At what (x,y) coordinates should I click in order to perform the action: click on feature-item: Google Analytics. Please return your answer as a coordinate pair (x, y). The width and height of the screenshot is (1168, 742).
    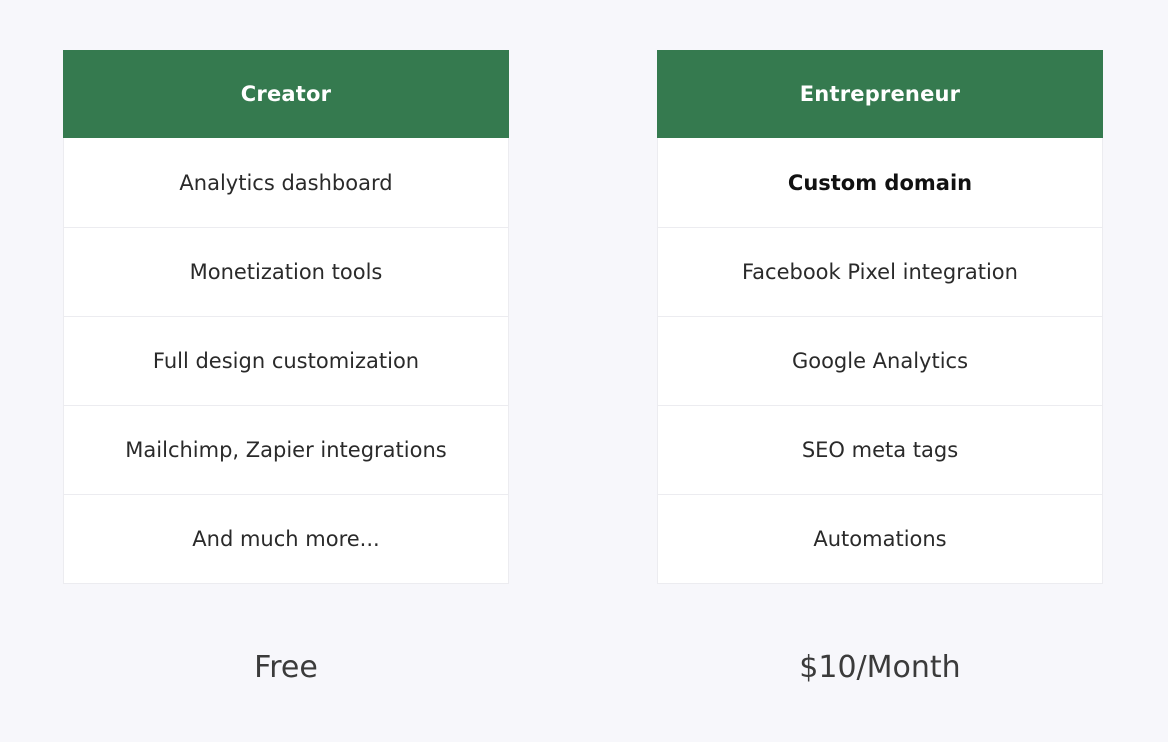
    Looking at the image, I should click on (880, 360).